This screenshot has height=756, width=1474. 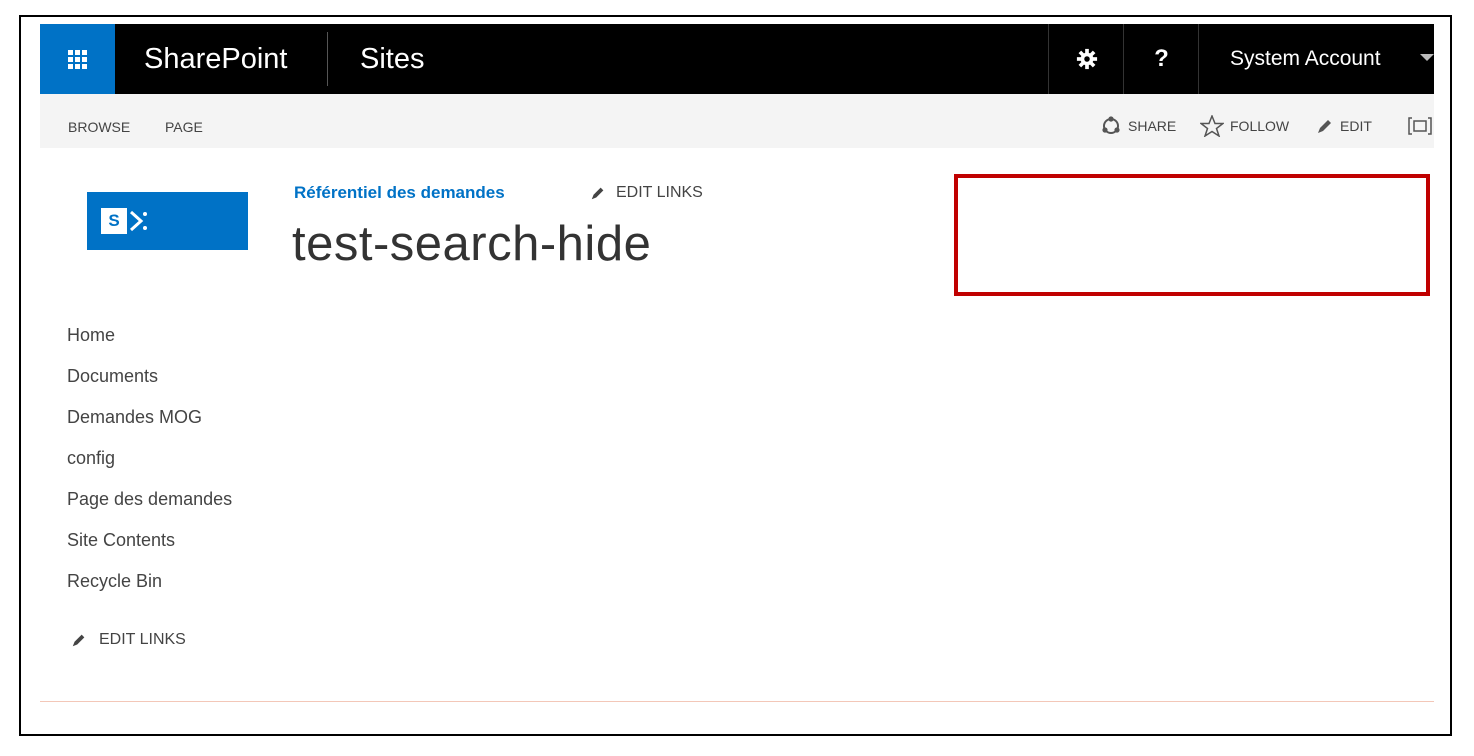 What do you see at coordinates (1427, 57) in the screenshot?
I see `caret-down-icon` at bounding box center [1427, 57].